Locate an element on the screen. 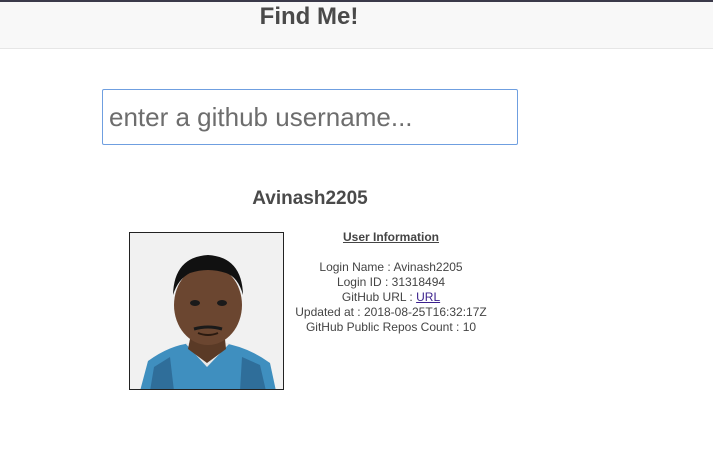 The image size is (713, 454). updated-at-row: Updated at : 2018-08-25T16:32:17Z is located at coordinates (391, 312).